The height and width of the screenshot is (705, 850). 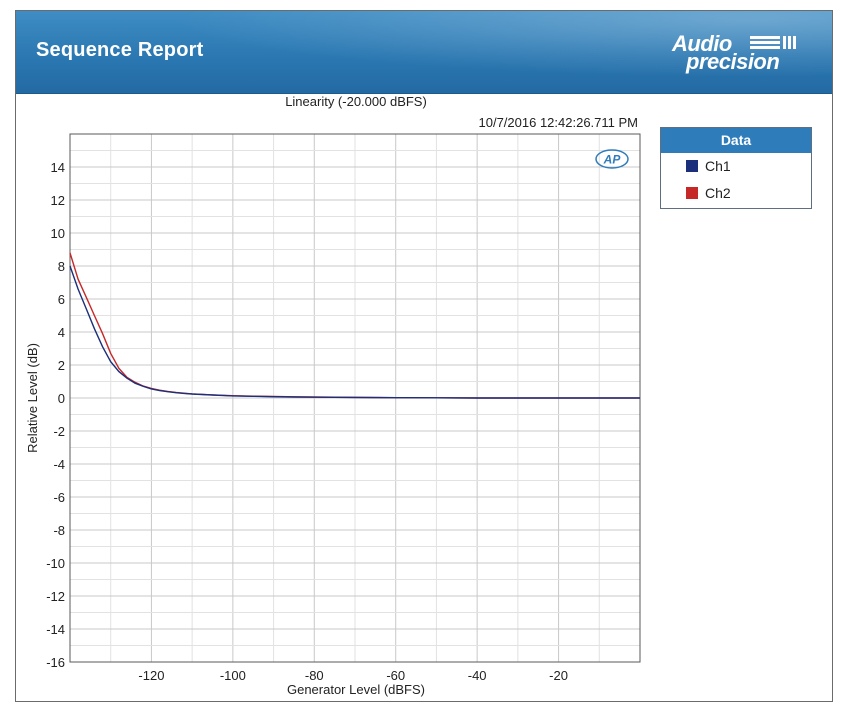 What do you see at coordinates (55, 629) in the screenshot?
I see `y-tick-label: -14` at bounding box center [55, 629].